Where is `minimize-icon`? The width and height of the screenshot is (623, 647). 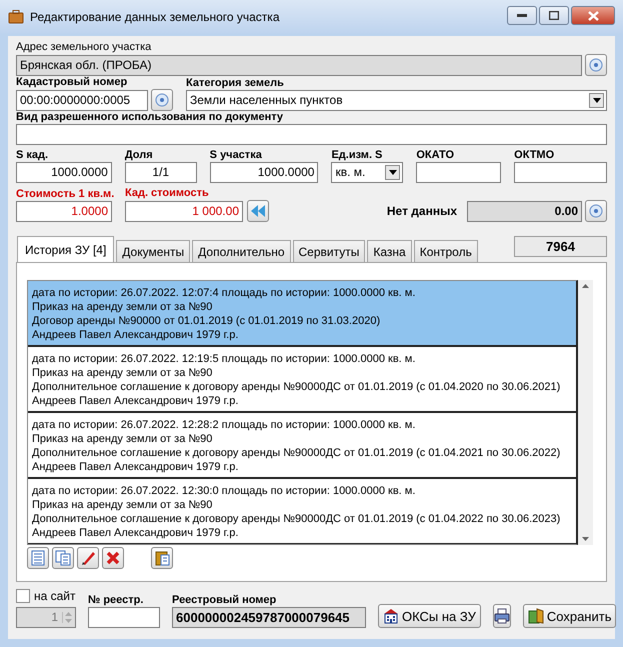
minimize-icon is located at coordinates (522, 16).